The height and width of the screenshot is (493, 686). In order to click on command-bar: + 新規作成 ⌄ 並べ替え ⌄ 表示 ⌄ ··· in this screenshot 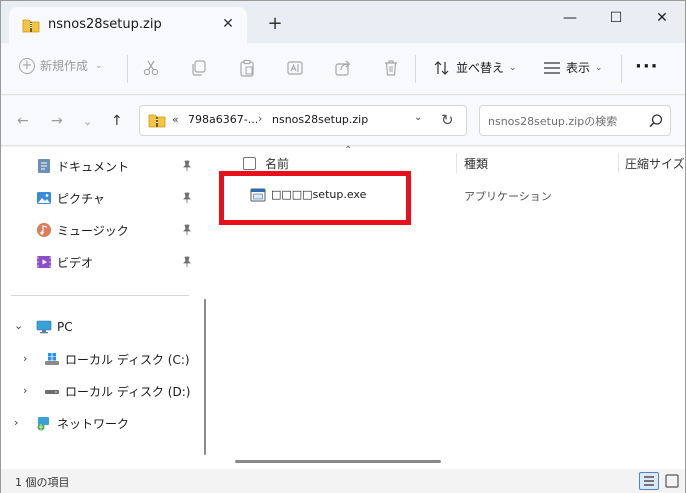, I will do `click(343, 69)`.